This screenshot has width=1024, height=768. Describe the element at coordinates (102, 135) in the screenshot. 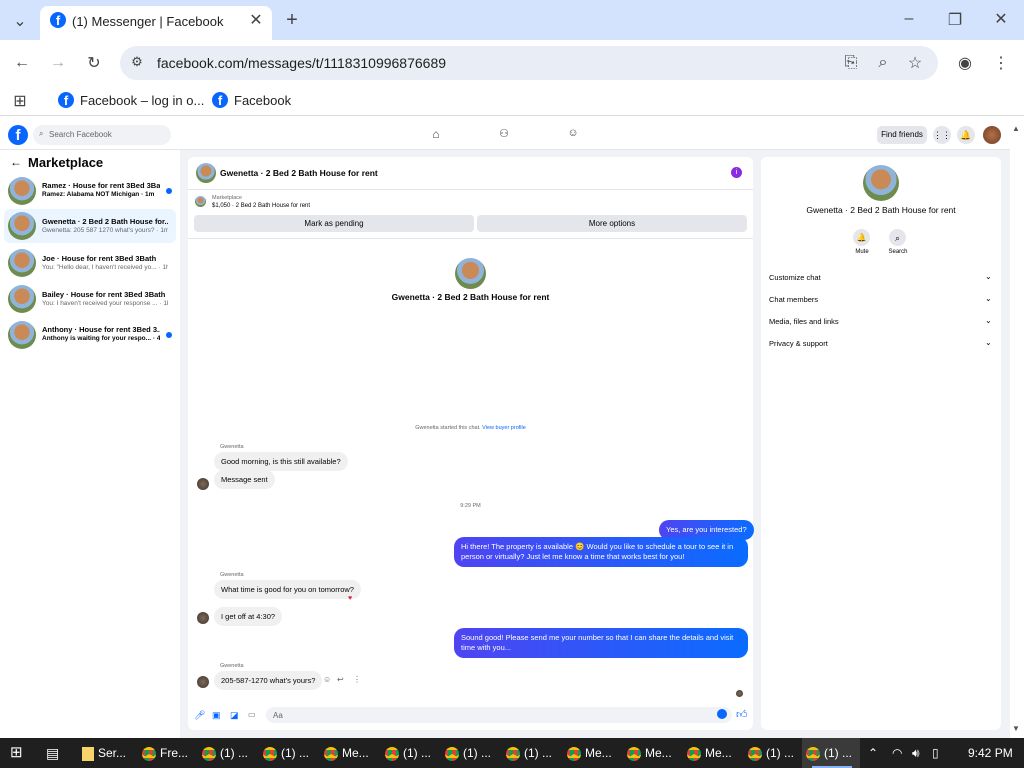

I see `facebook-search-input: Search Facebook` at that location.